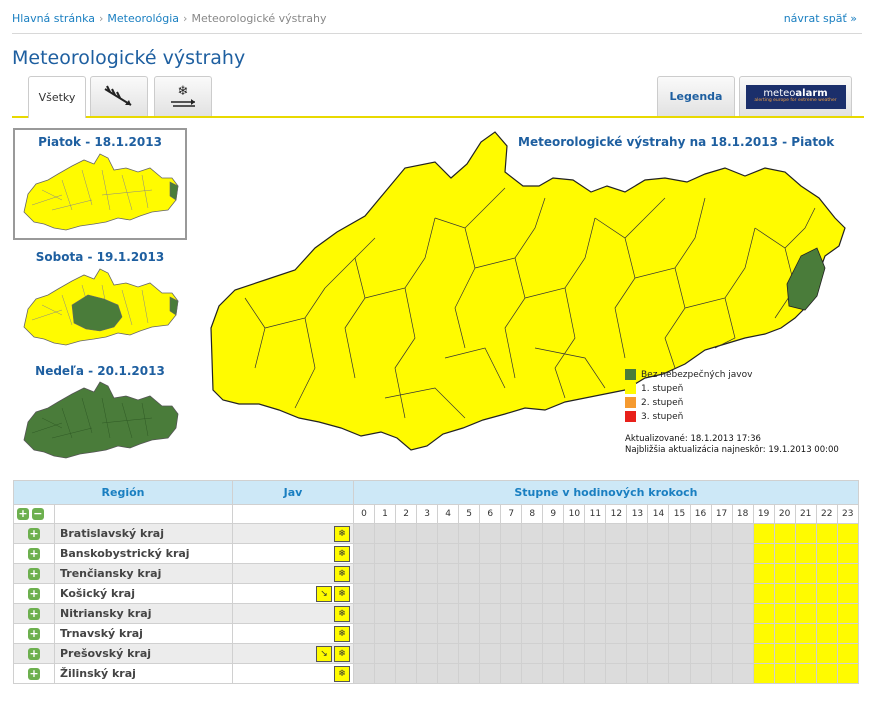 The width and height of the screenshot is (875, 704). I want to click on region-name: Nitriansky kraj, so click(143, 613).